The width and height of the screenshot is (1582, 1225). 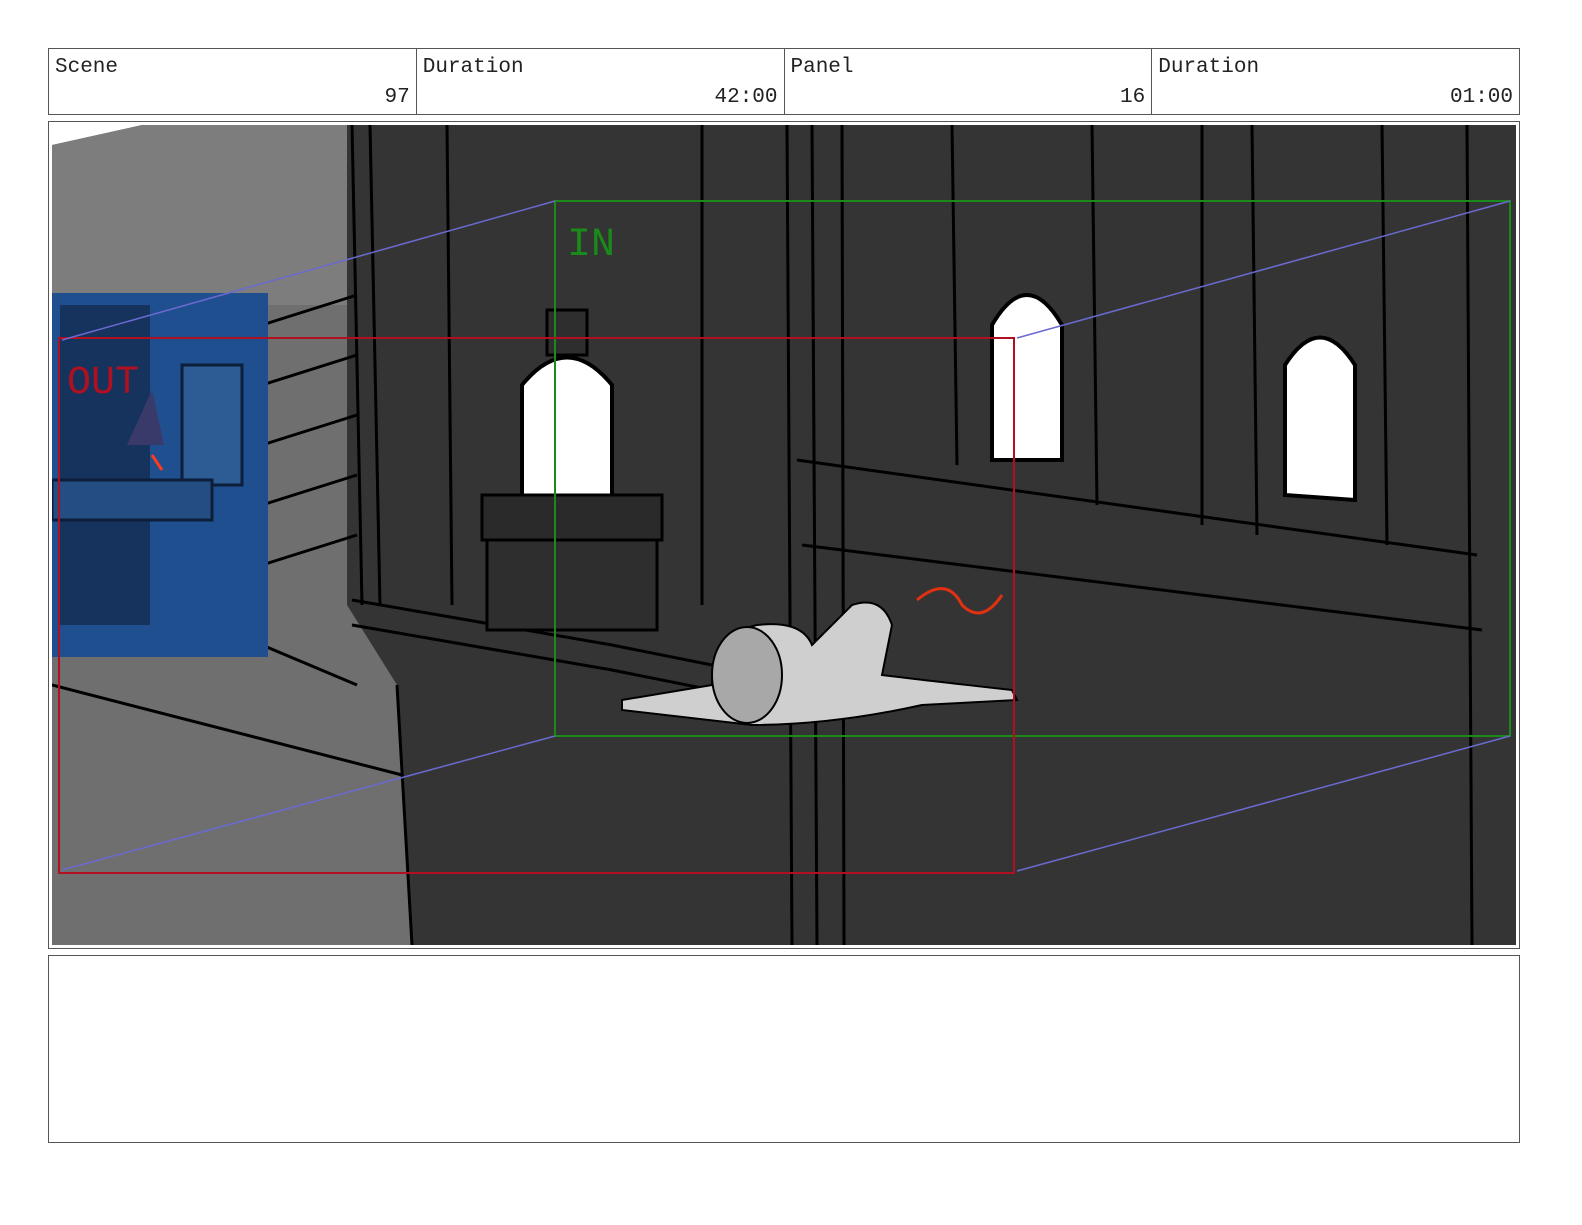 What do you see at coordinates (784, 1049) in the screenshot?
I see `notes-box` at bounding box center [784, 1049].